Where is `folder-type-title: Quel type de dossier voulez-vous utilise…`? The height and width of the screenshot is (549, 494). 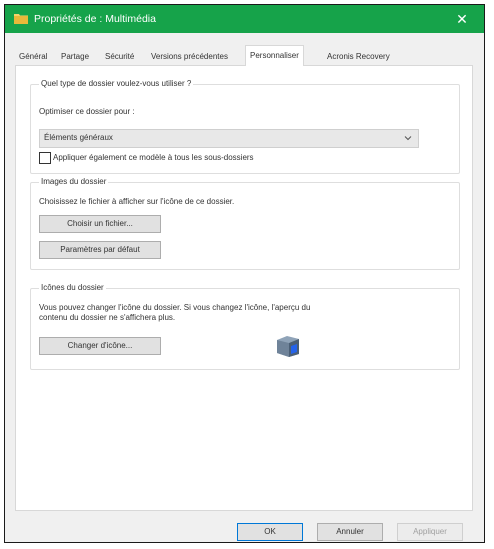 folder-type-title: Quel type de dossier voulez-vous utilise… is located at coordinates (116, 83).